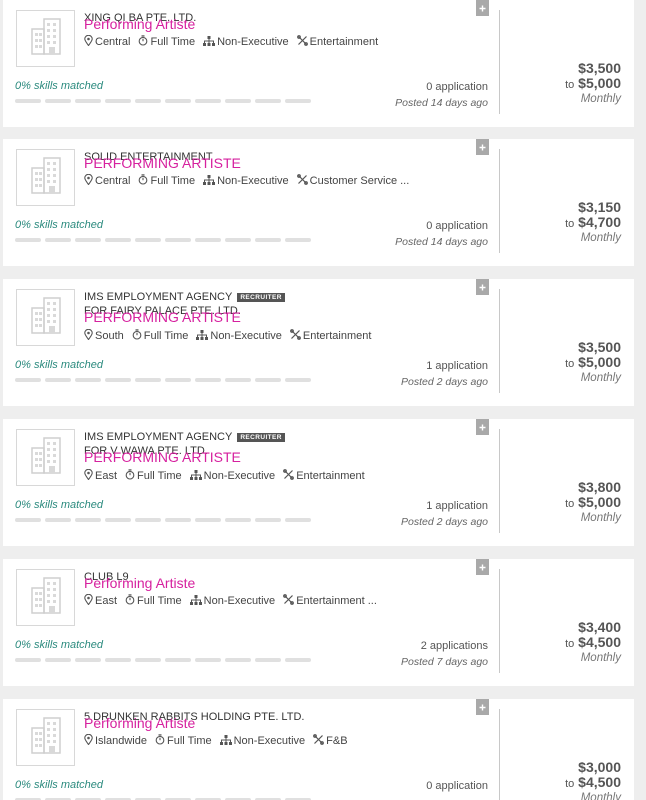 The width and height of the screenshot is (646, 800). I want to click on salary-to-line: to $4,500, so click(593, 642).